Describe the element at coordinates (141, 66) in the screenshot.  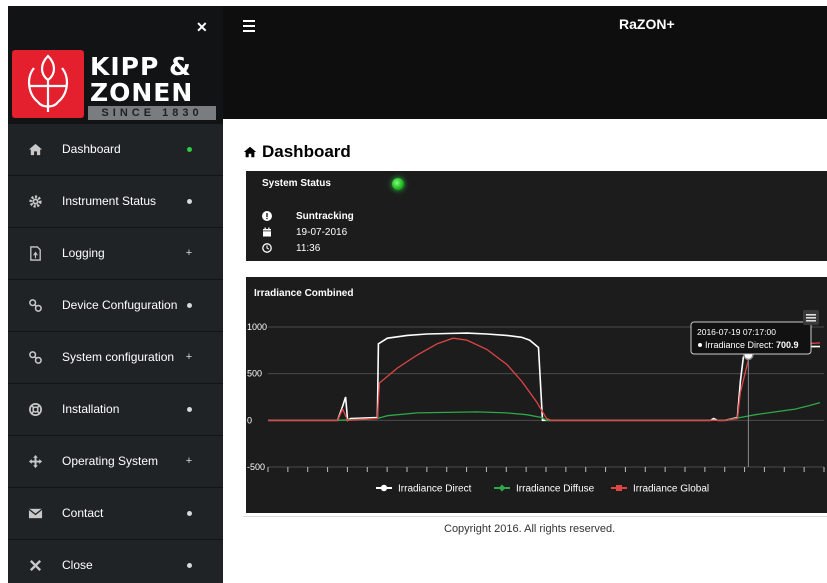
I see `logo-text-kipp: KIPP &` at that location.